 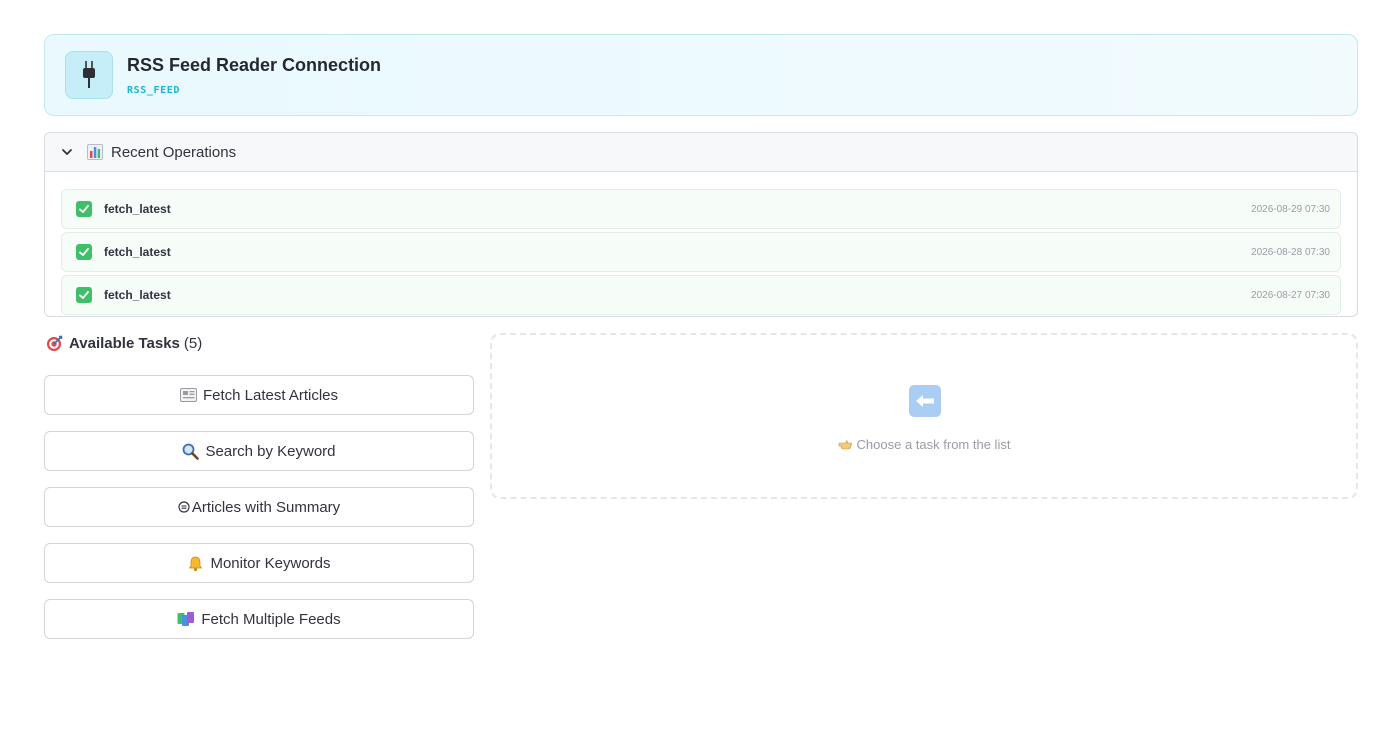 I want to click on plug-icon, so click(x=89, y=75).